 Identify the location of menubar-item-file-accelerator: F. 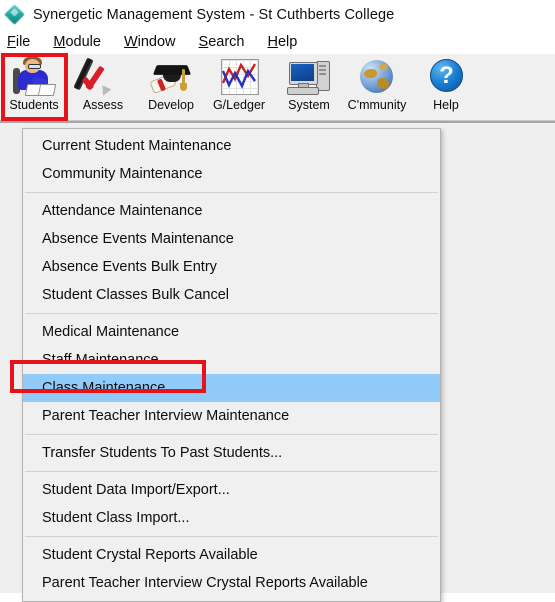
(11, 41).